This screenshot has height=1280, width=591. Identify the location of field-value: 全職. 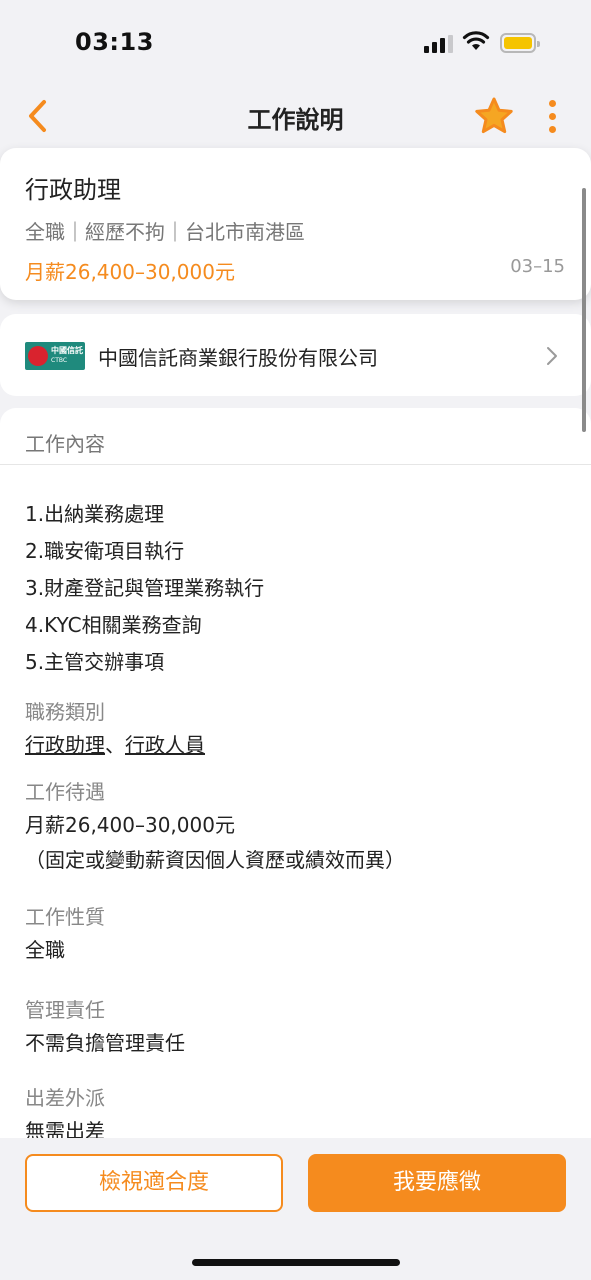
(45, 950).